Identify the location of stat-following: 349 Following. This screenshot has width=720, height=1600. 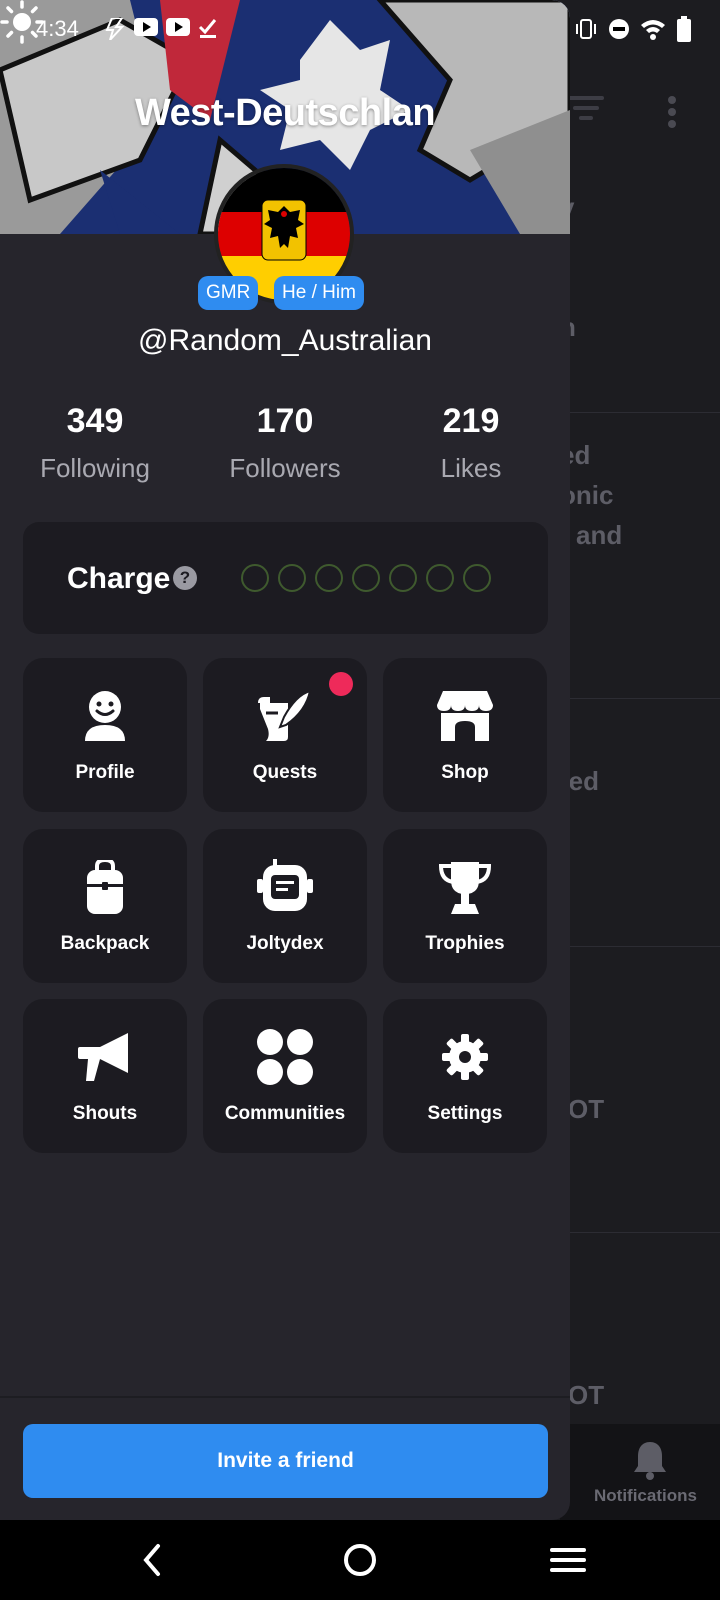
(95, 443).